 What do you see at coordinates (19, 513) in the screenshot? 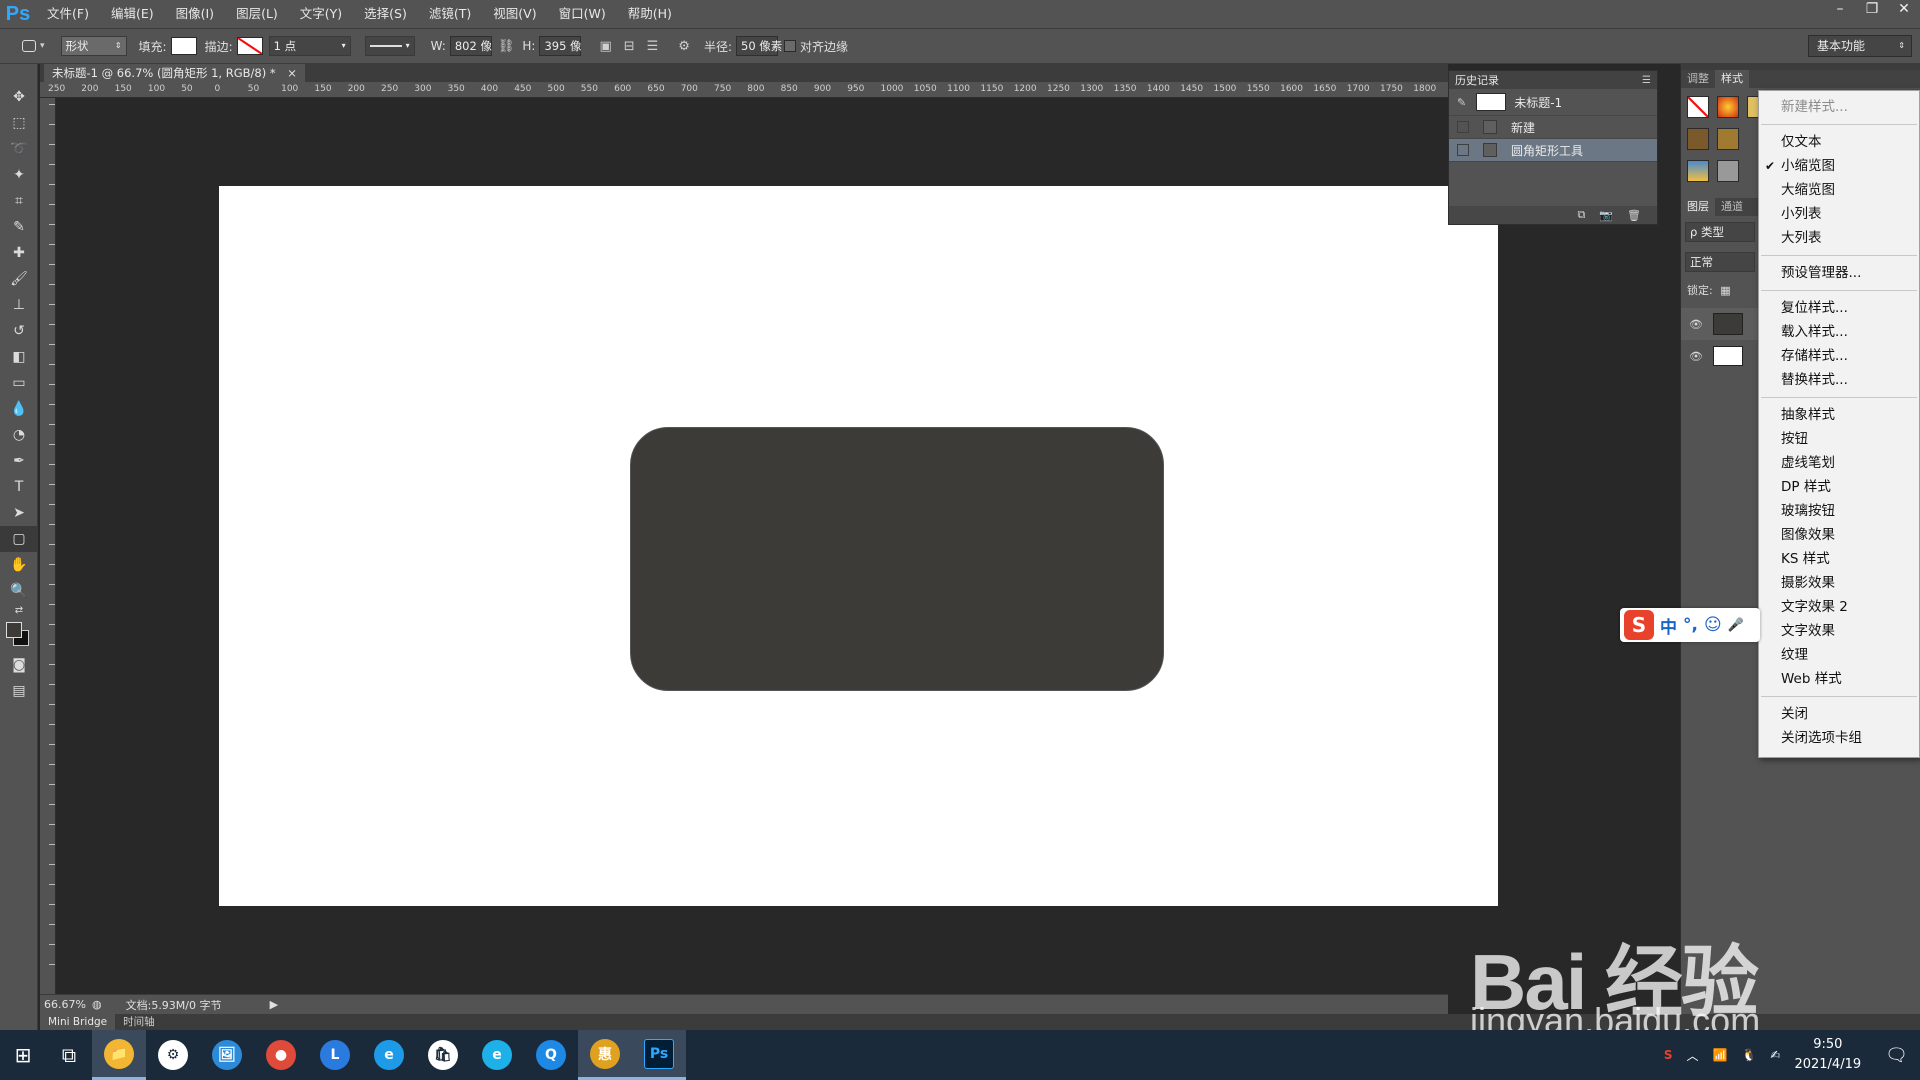
I see `path-selection-tool-icon: ➤` at bounding box center [19, 513].